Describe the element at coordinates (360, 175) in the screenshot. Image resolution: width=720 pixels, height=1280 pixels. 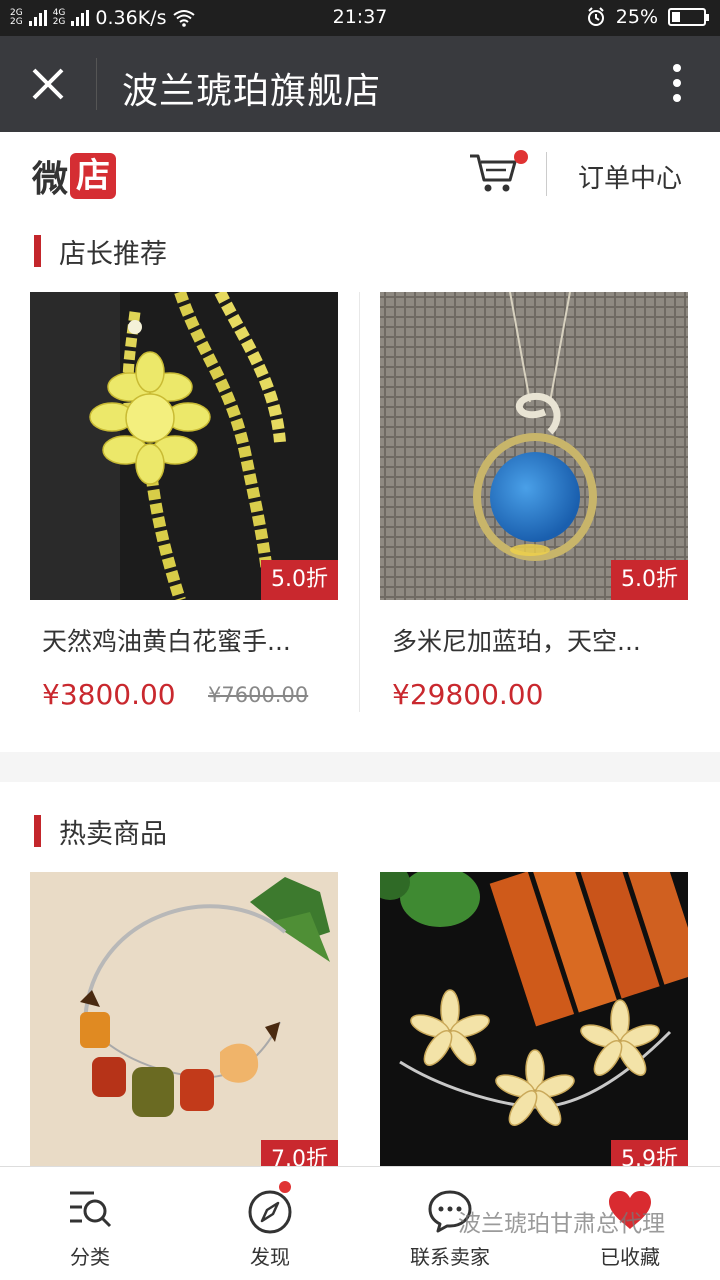
I see `store-header: 微 店 订单中心` at that location.